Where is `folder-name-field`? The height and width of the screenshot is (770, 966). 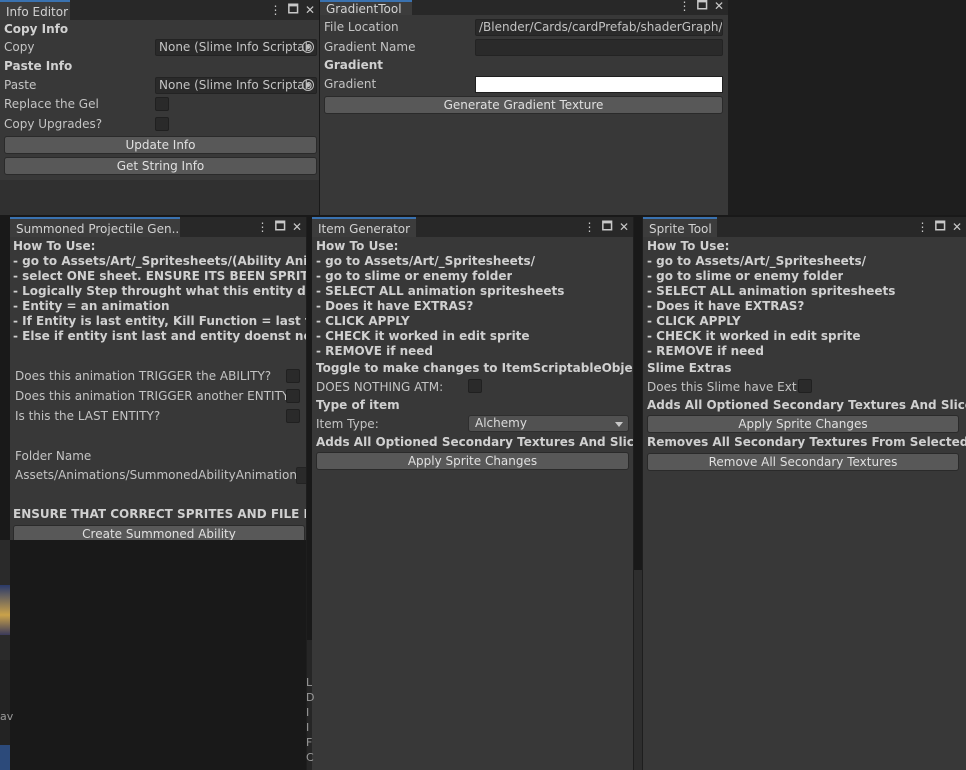
folder-name-field is located at coordinates (301, 475).